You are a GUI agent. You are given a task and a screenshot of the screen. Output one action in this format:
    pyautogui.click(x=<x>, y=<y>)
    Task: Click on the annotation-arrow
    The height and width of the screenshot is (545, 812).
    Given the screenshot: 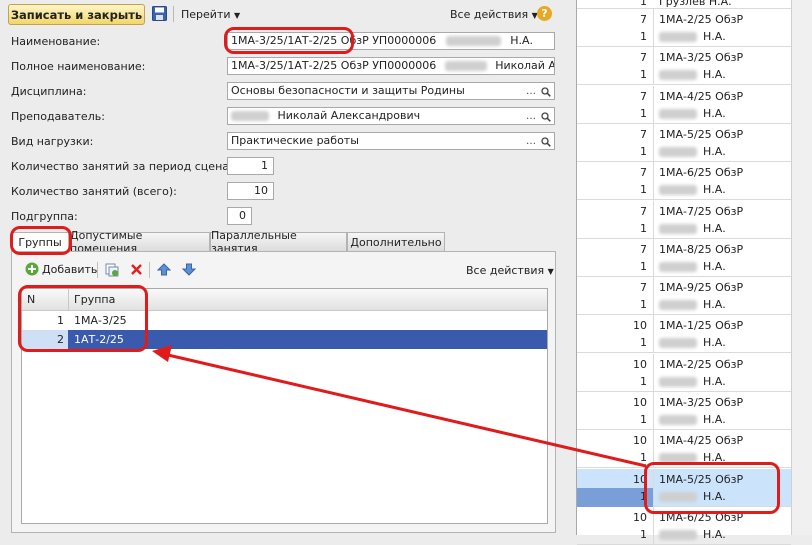 What is the action you would take?
    pyautogui.click(x=399, y=406)
    